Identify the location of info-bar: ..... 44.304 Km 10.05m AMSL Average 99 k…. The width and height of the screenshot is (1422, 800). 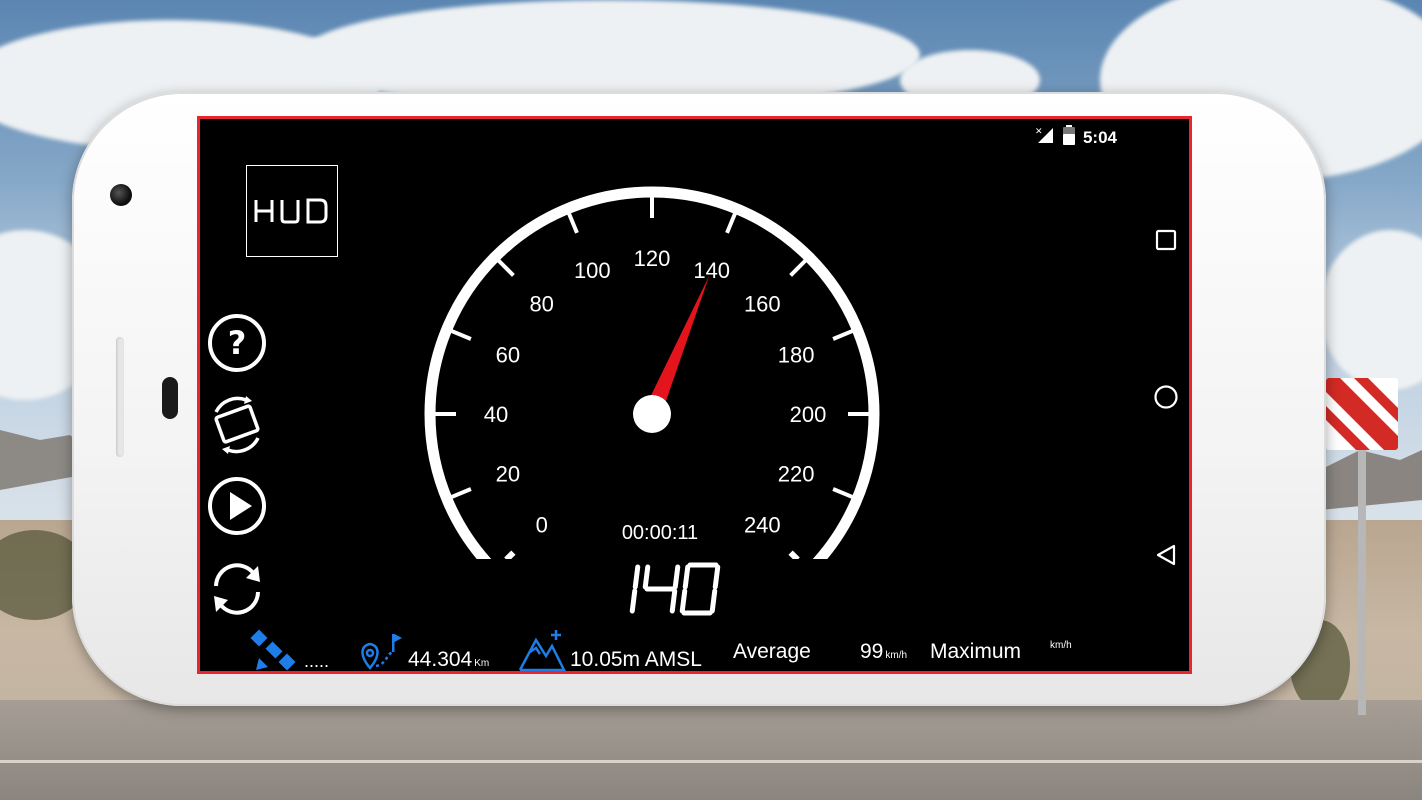
(670, 647).